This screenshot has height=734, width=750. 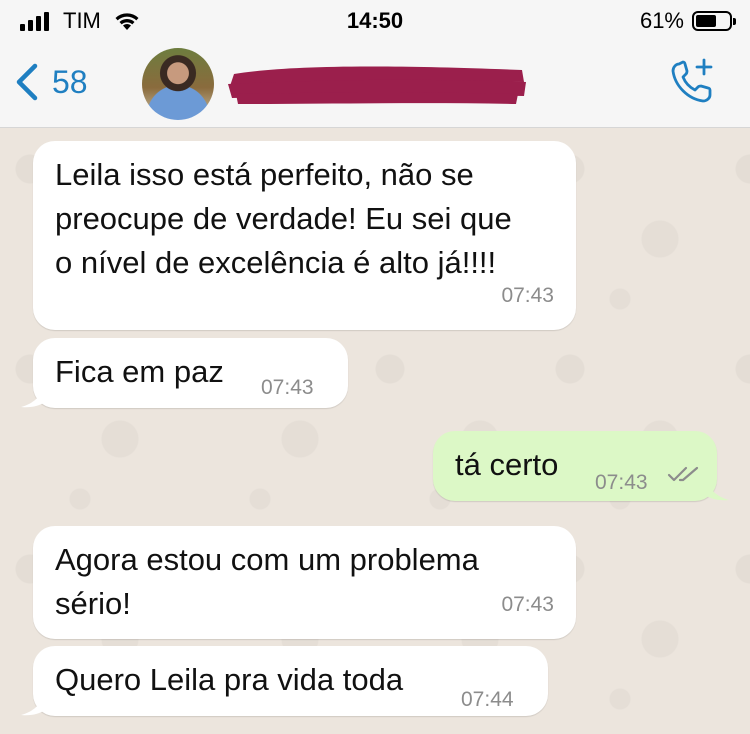 I want to click on message-text: Quero Leila pra vida toda, so click(x=229, y=680).